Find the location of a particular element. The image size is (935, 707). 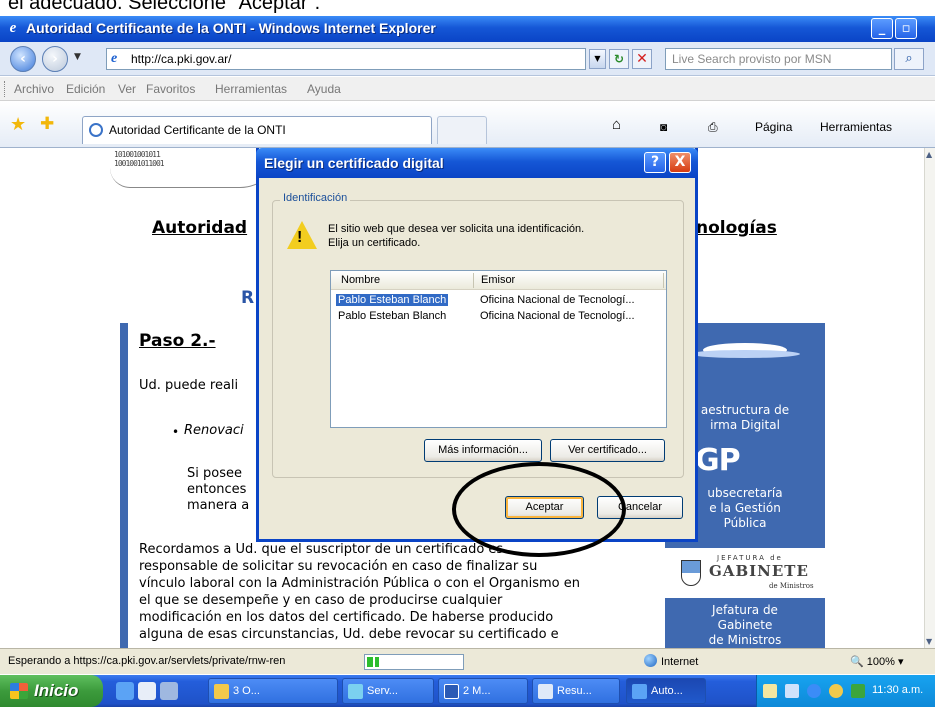

toolbar-grip is located at coordinates (5, 89).